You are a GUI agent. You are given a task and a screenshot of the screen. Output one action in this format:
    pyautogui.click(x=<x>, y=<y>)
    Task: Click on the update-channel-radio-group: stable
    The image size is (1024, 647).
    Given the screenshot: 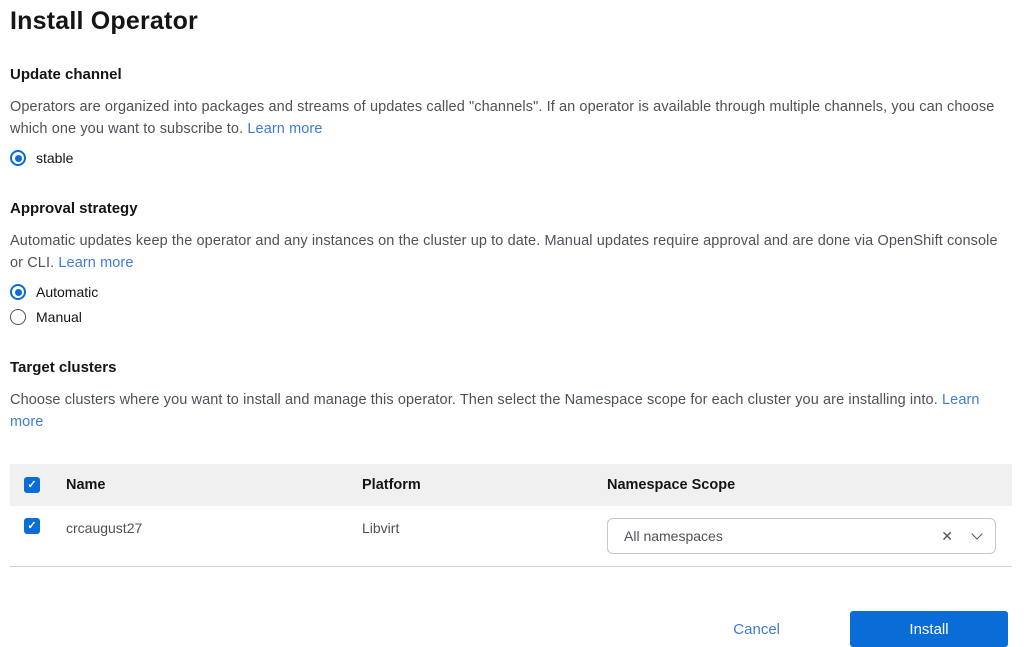 What is the action you would take?
    pyautogui.click(x=511, y=158)
    